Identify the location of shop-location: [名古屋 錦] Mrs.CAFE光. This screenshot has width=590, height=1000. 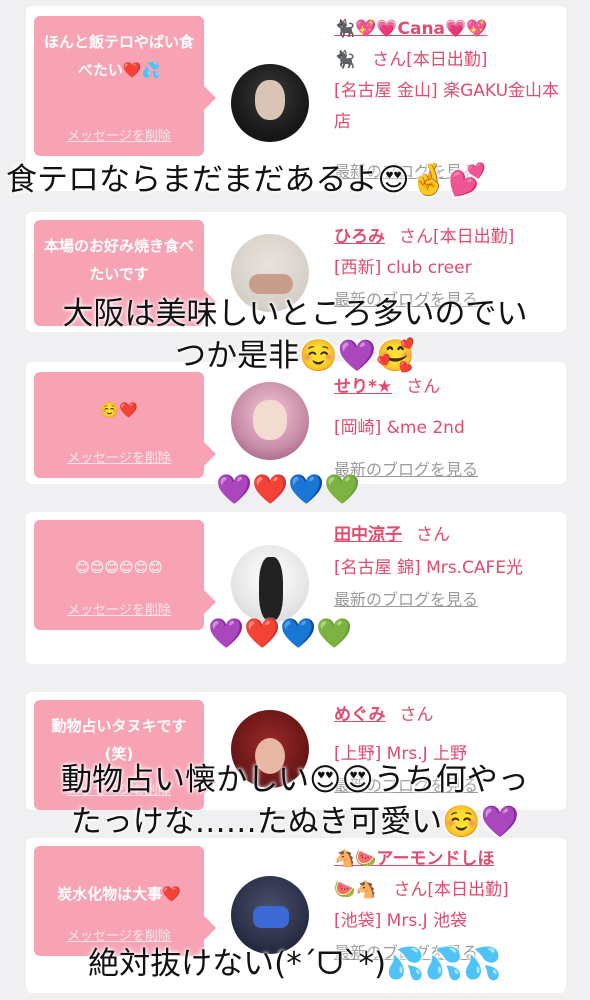
(446, 568).